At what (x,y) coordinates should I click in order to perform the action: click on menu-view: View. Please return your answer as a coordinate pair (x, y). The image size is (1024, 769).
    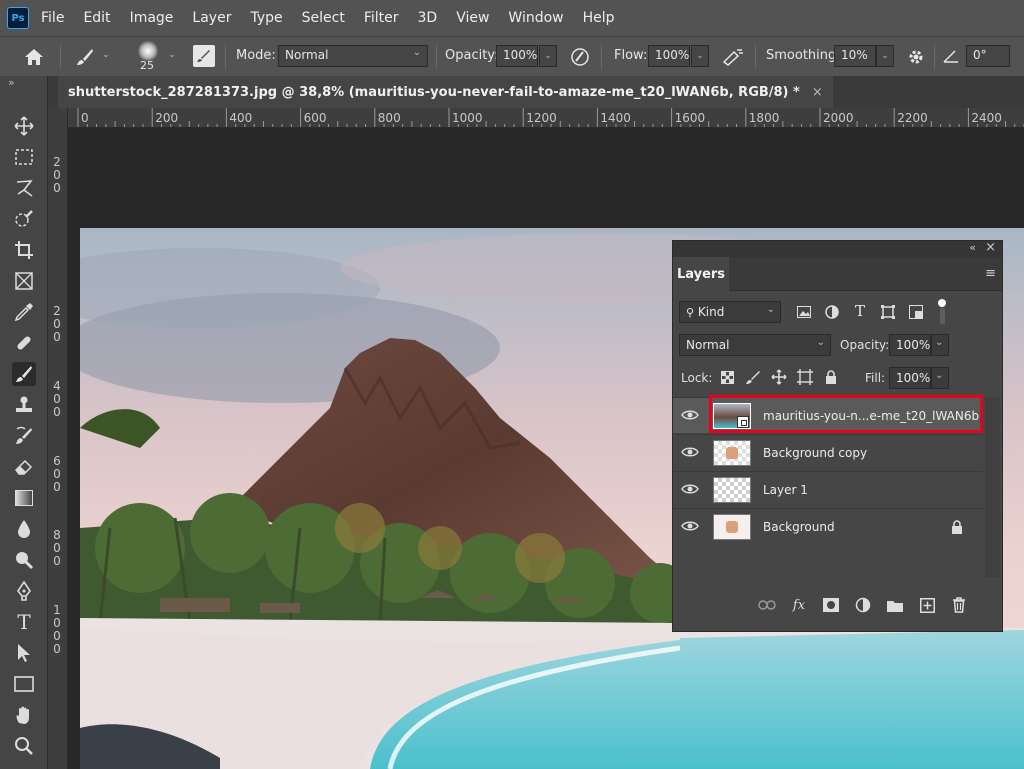
    Looking at the image, I should click on (472, 18).